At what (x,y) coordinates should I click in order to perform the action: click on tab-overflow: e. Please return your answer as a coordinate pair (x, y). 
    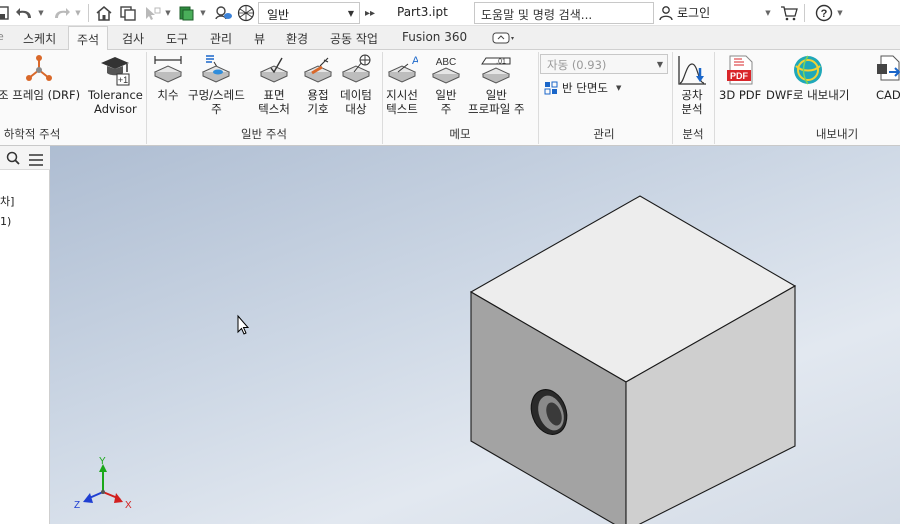
    Looking at the image, I should click on (2, 36).